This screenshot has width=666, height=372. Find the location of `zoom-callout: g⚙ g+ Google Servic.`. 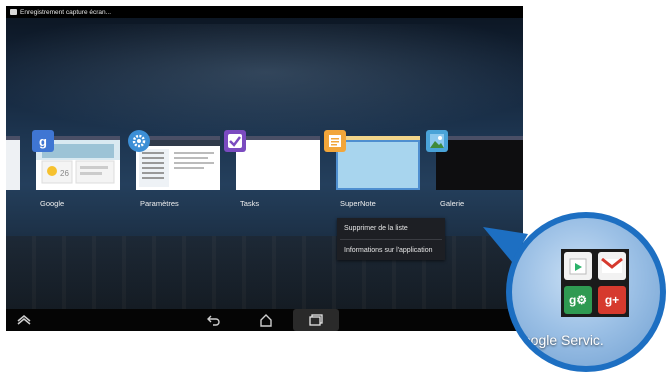

zoom-callout: g⚙ g+ Google Servic. is located at coordinates (586, 292).